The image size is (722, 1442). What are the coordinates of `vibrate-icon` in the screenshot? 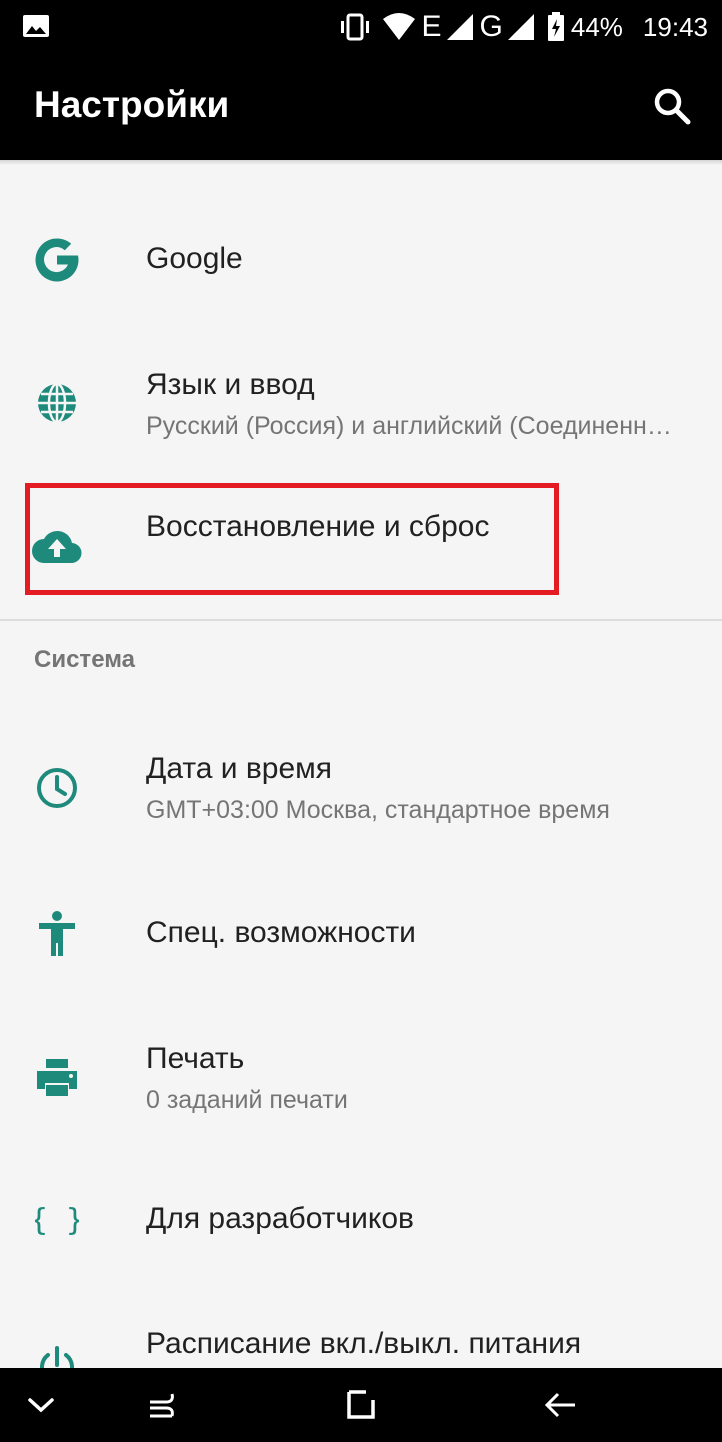 It's located at (355, 27).